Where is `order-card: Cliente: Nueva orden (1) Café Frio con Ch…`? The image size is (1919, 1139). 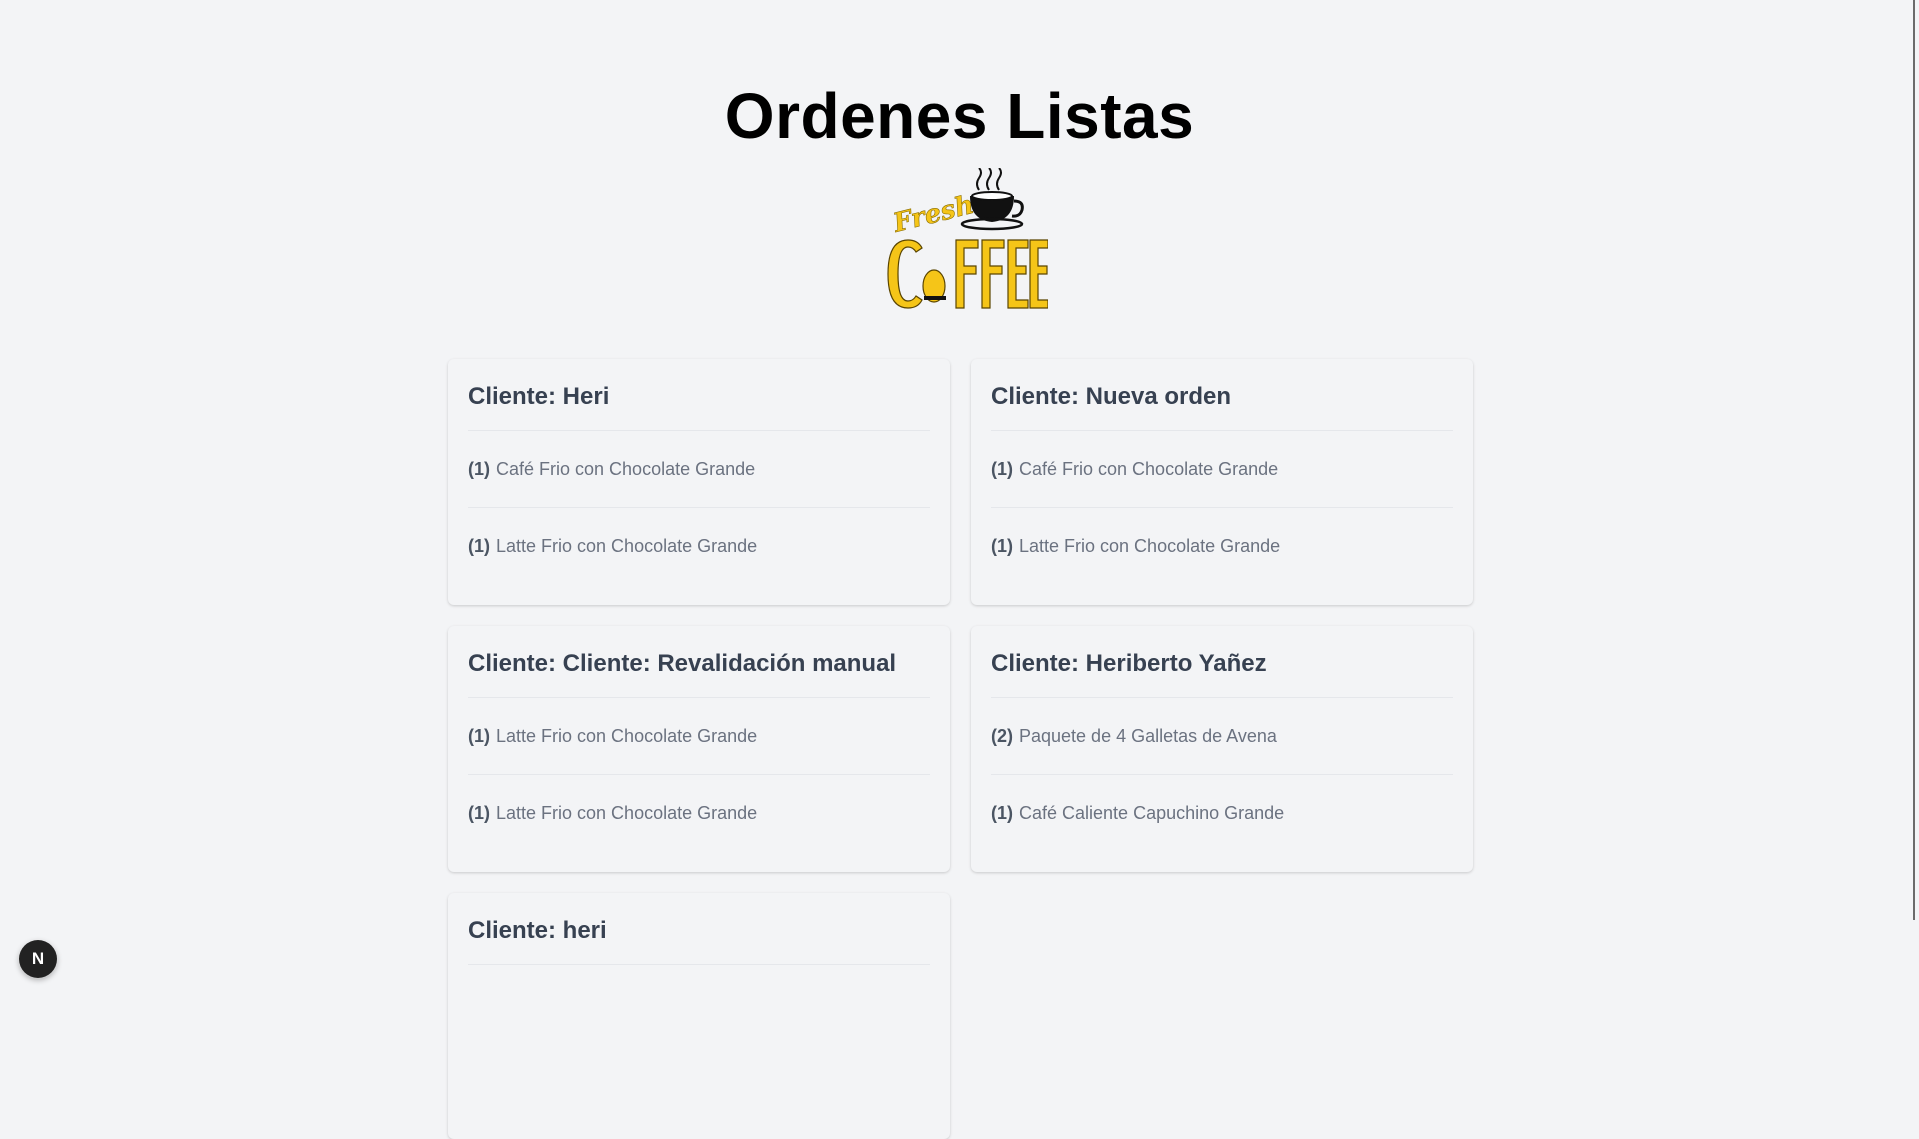 order-card: Cliente: Nueva orden (1) Café Frio con Ch… is located at coordinates (1222, 482).